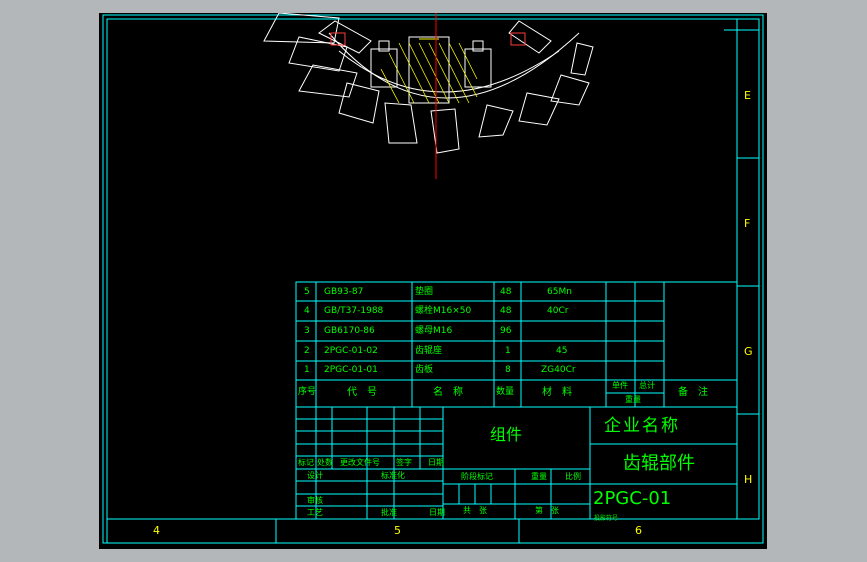  Describe the element at coordinates (429, 351) in the screenshot. I see `part-row-name: 齿辊座` at that location.